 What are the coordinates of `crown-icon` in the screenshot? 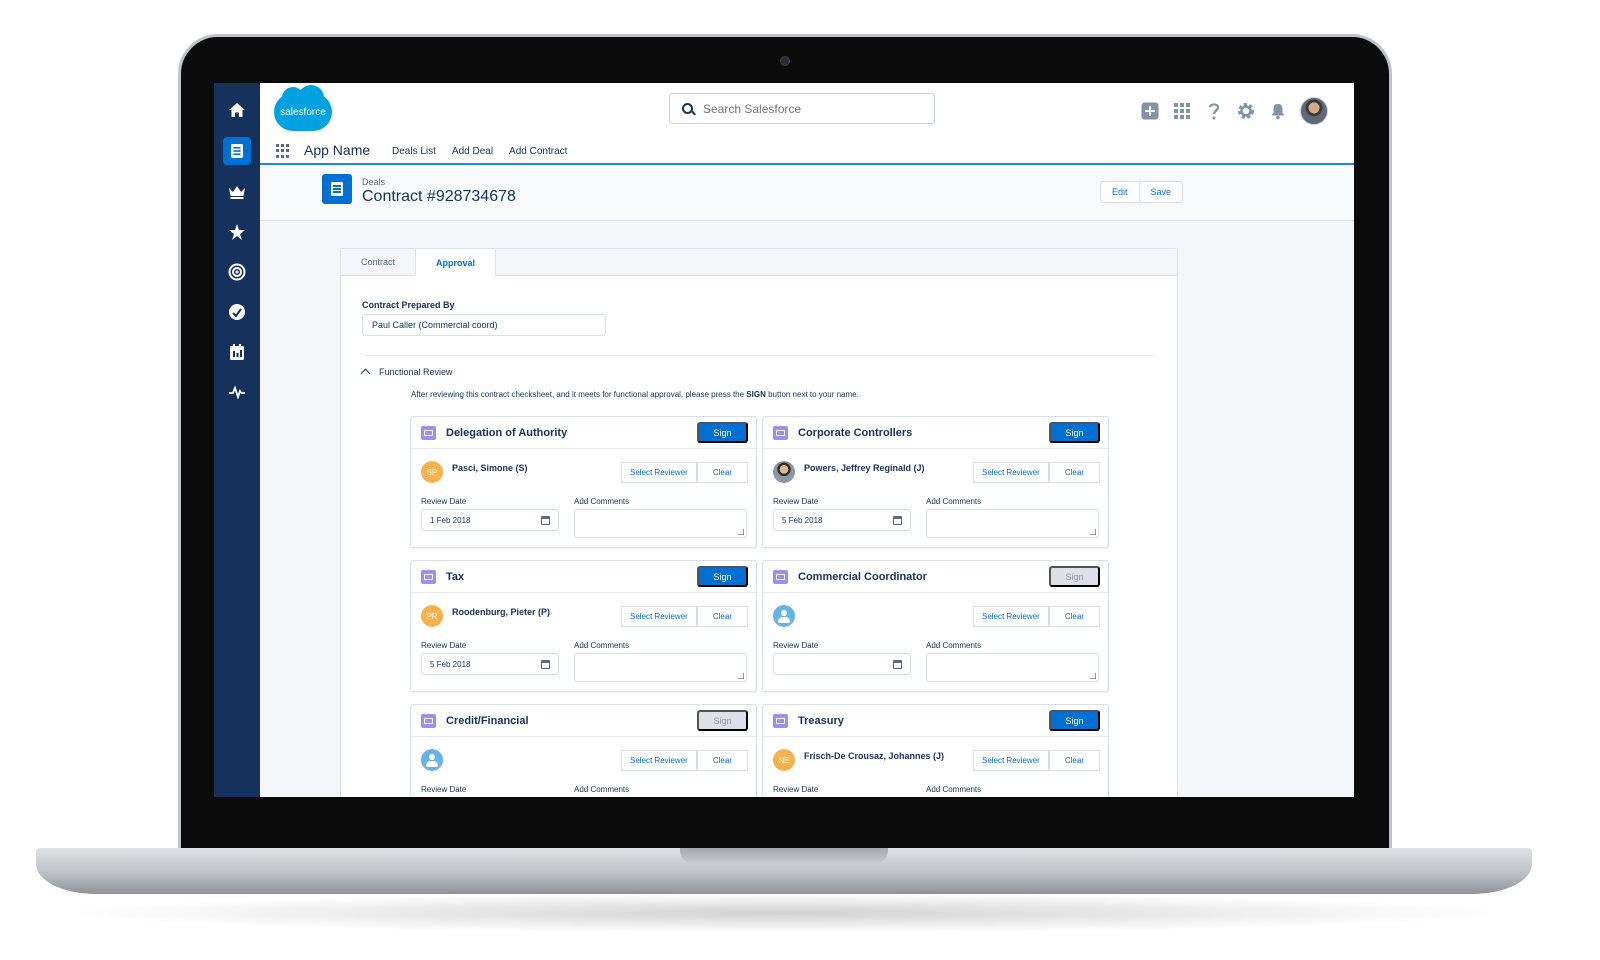 It's located at (237, 192).